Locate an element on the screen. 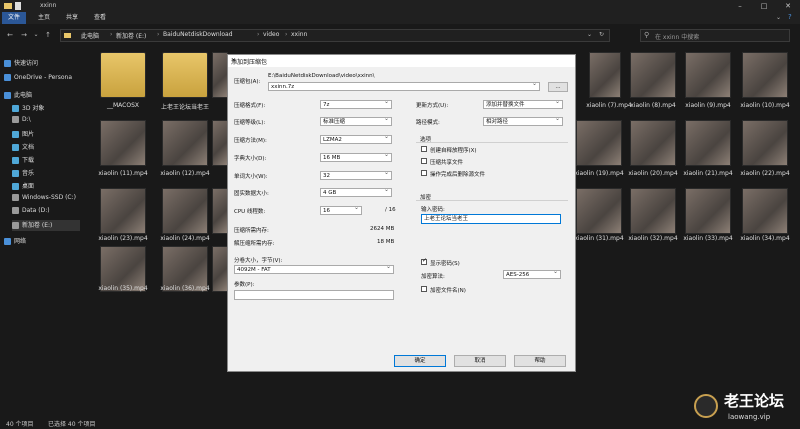  update-select: 添加并替换文件 is located at coordinates (523, 103).